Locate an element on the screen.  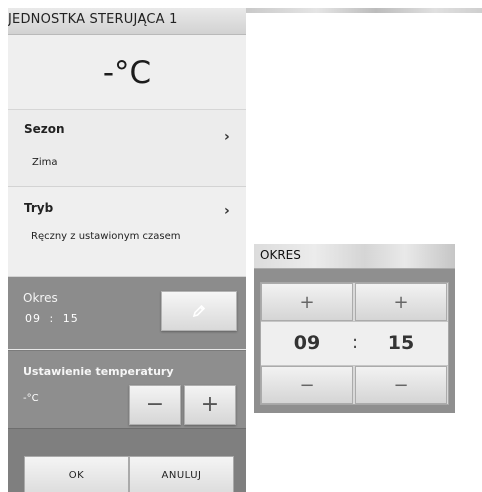
hours-increase-button: + is located at coordinates (307, 302).